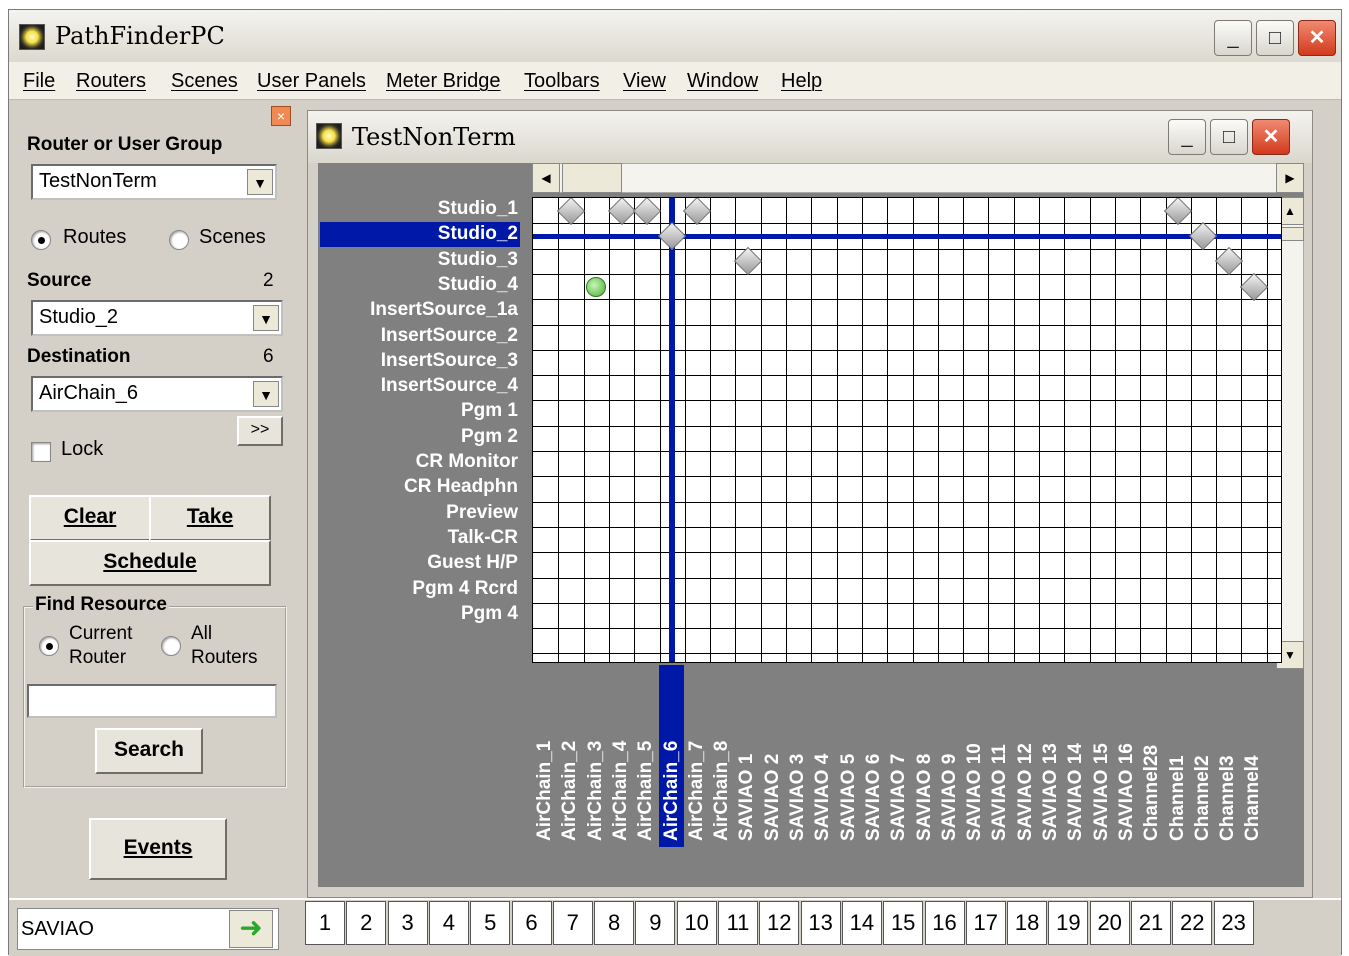 This screenshot has width=1349, height=956. What do you see at coordinates (478, 234) in the screenshot?
I see `row-label: Studio_2` at bounding box center [478, 234].